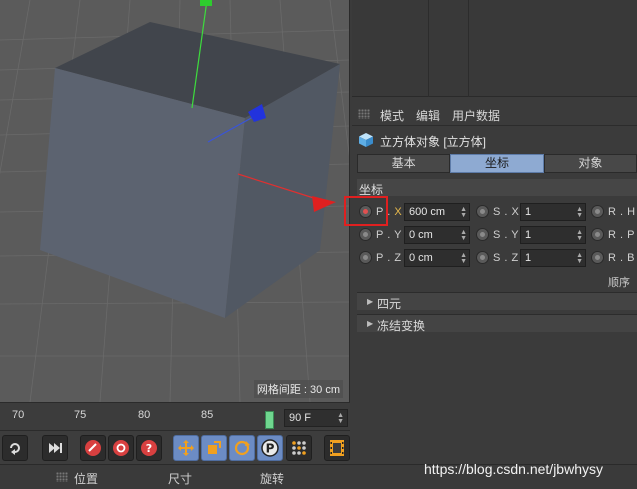  I want to click on parameter-icon: P, so click(270, 448).